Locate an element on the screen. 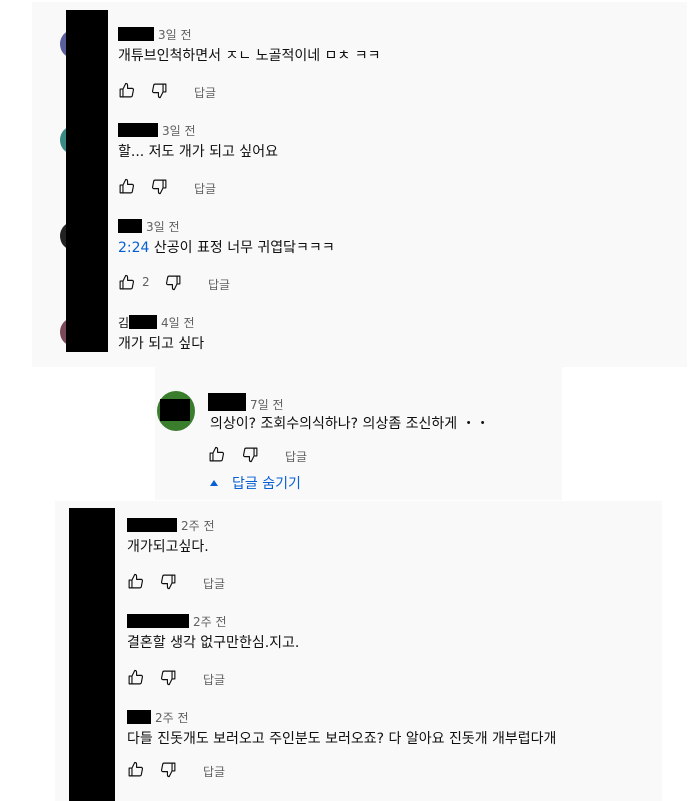 This screenshot has width=697, height=801. comment-meta: 김 4일 전 is located at coordinates (156, 322).